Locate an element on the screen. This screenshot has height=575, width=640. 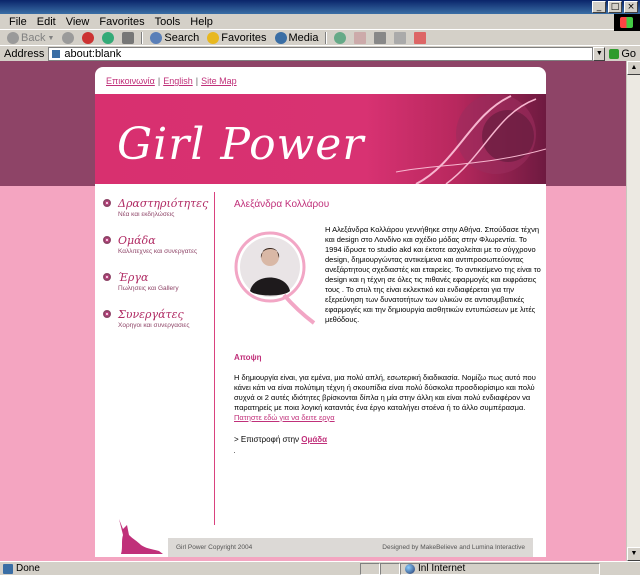
status-left: Done is located at coordinates (180, 568).